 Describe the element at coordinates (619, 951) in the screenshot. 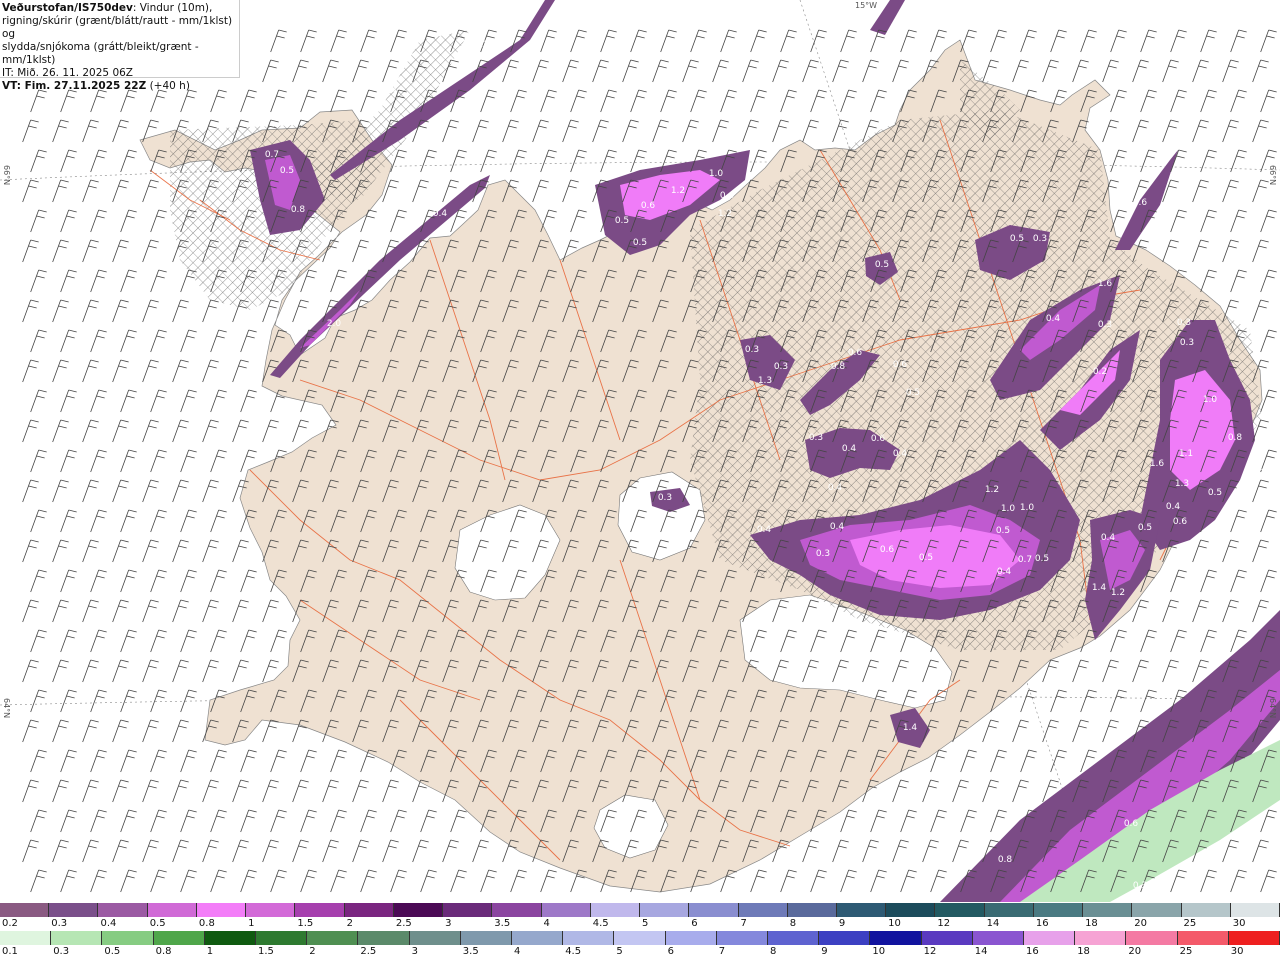

I see `rain-scale-label: 5` at that location.